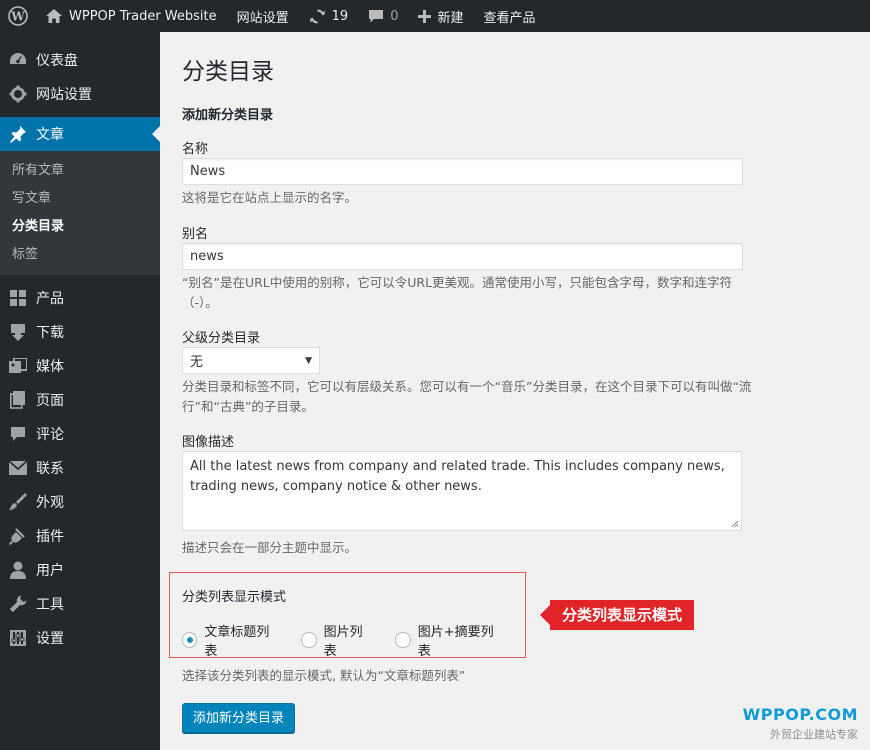 The width and height of the screenshot is (870, 750). I want to click on updates-link: 19, so click(329, 16).